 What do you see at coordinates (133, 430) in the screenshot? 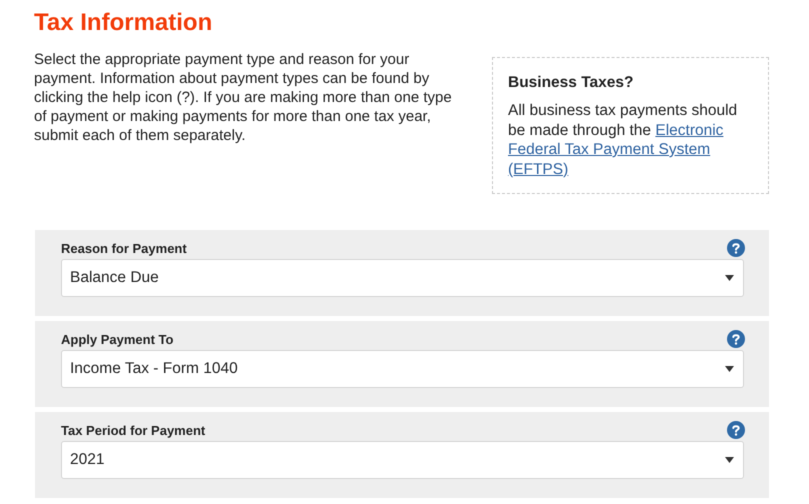
I see `field-label: Tax Period for Payment` at bounding box center [133, 430].